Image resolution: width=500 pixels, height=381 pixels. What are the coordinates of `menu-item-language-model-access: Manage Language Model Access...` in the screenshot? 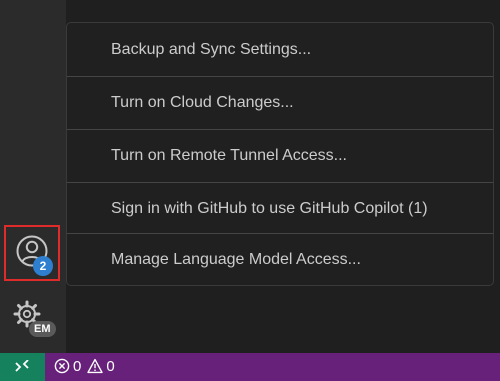 It's located at (280, 260).